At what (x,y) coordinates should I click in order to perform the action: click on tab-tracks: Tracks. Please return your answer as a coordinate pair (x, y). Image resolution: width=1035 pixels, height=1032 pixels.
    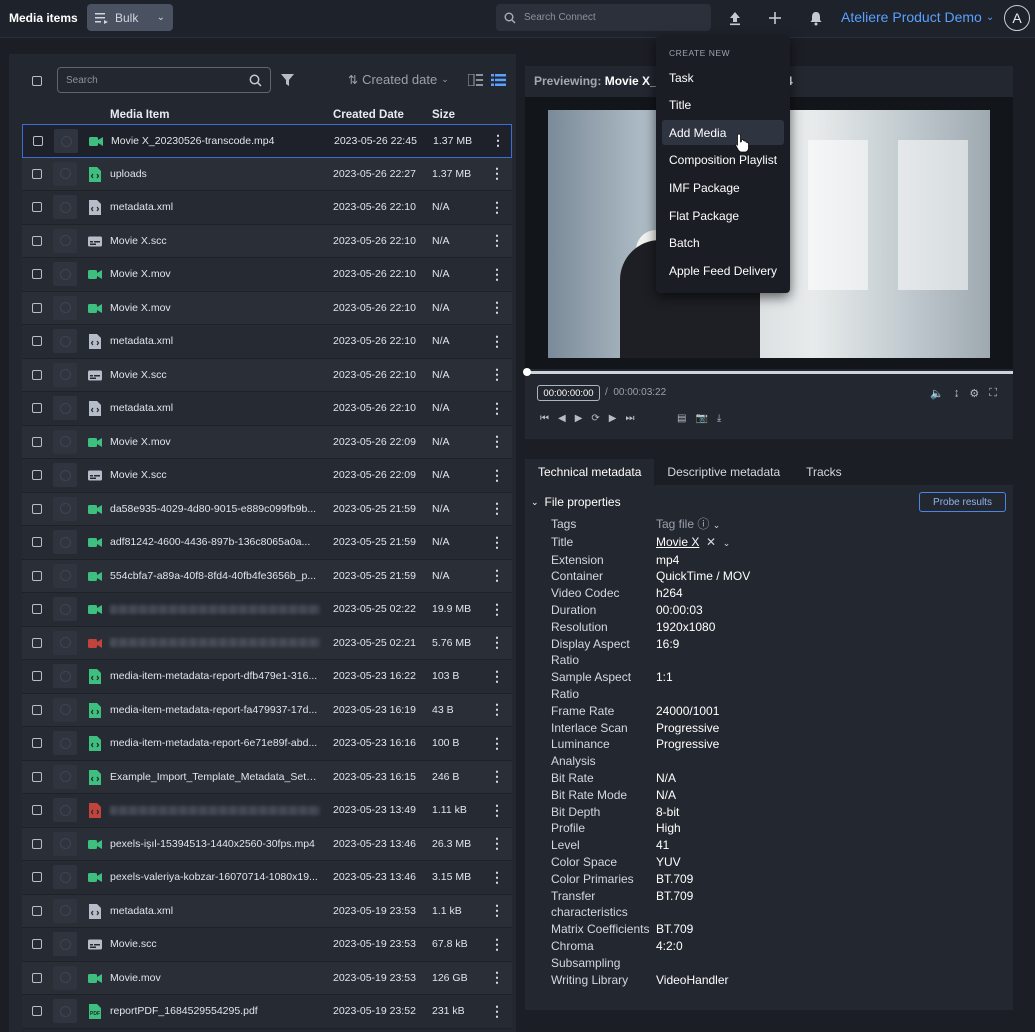
    Looking at the image, I should click on (824, 472).